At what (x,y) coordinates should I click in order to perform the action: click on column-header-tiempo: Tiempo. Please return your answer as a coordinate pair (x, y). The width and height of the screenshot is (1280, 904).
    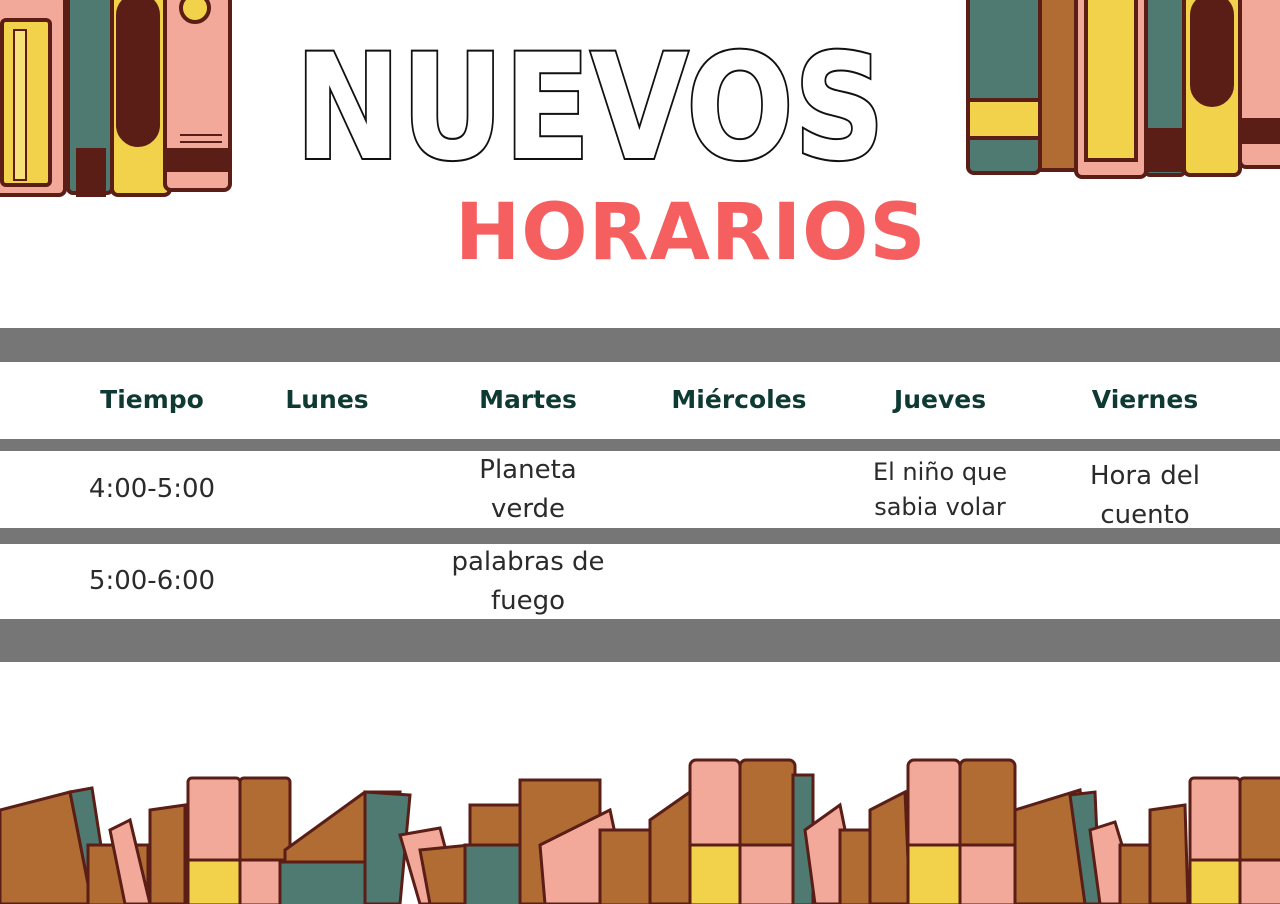
    Looking at the image, I should click on (152, 399).